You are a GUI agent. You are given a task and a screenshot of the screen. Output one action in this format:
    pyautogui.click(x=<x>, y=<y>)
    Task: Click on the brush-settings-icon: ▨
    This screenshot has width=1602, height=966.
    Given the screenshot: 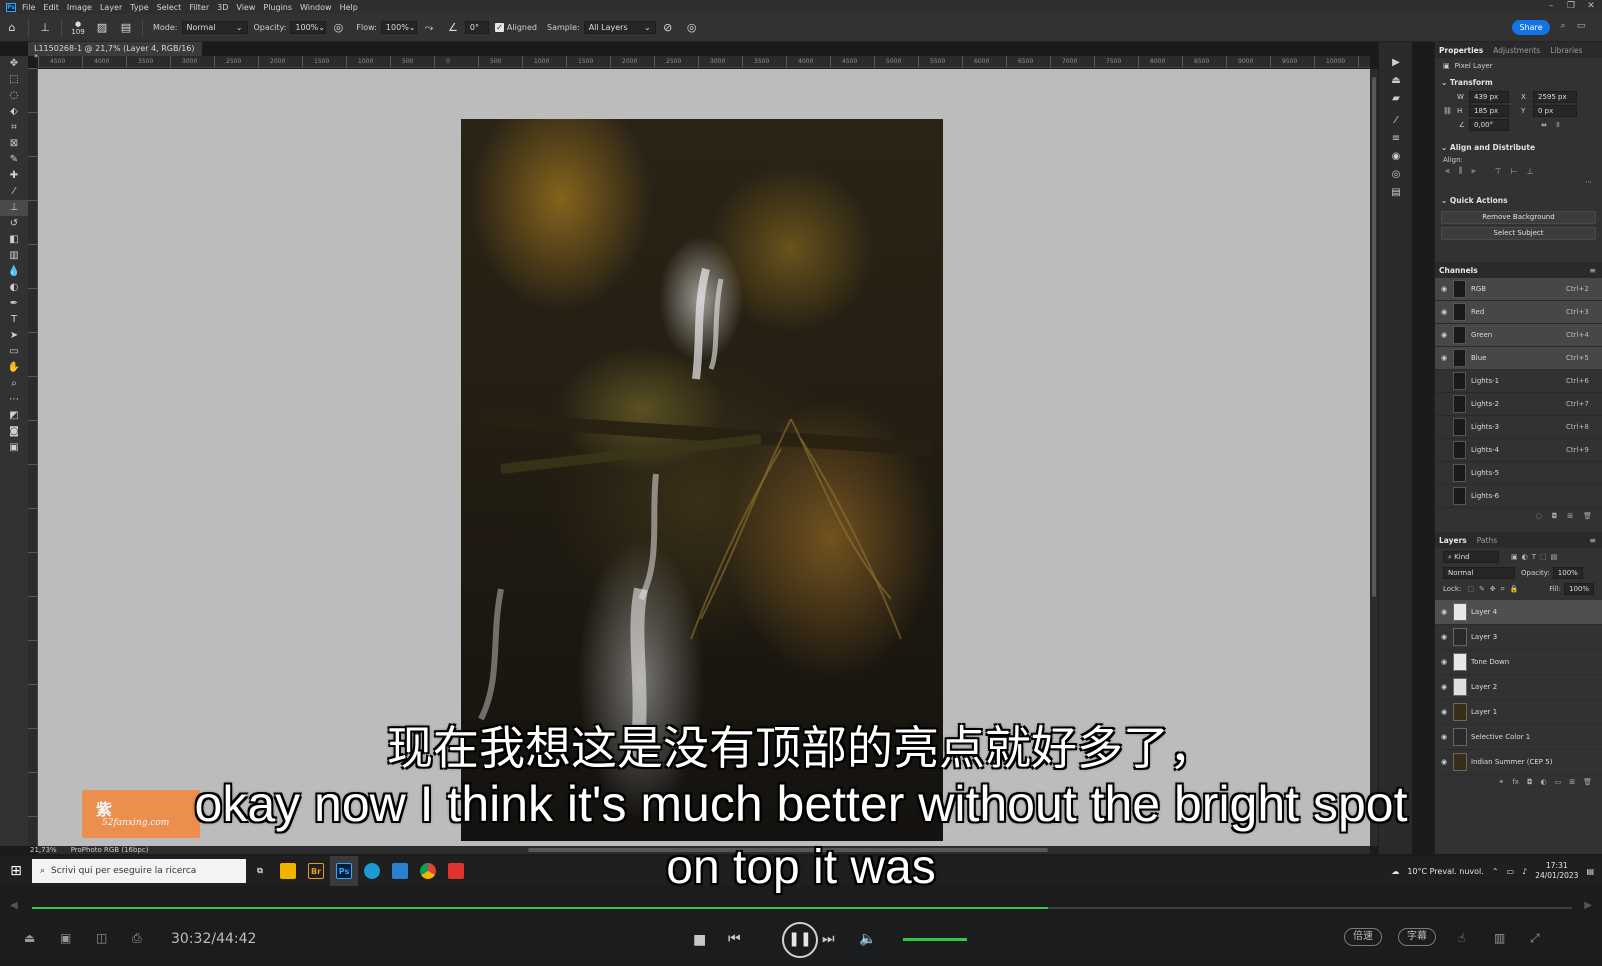 What is the action you would take?
    pyautogui.click(x=102, y=28)
    